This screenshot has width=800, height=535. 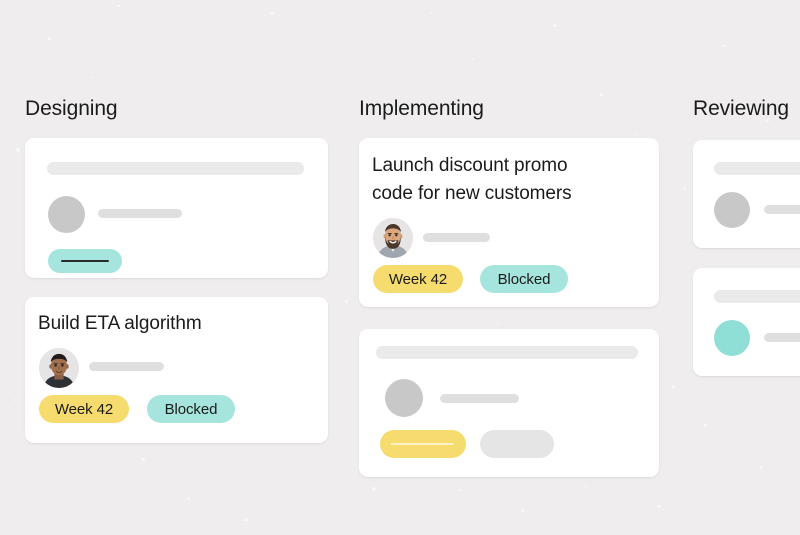 What do you see at coordinates (120, 323) in the screenshot?
I see `card-title: Build ETA algorithm` at bounding box center [120, 323].